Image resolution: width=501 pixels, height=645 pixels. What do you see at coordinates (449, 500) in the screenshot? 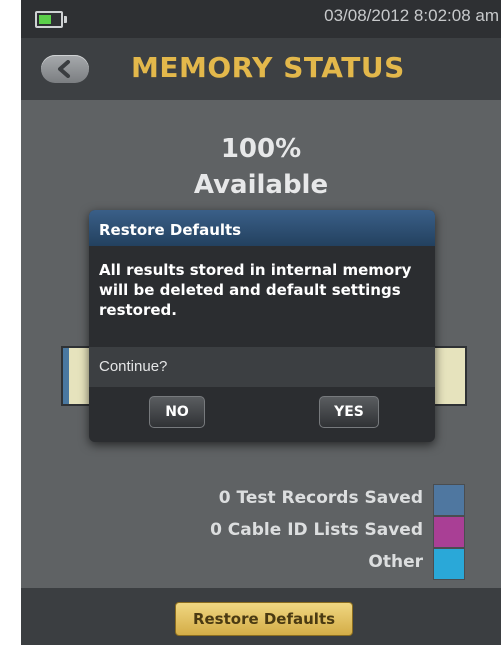
I see `legend-swatch-test-records` at bounding box center [449, 500].